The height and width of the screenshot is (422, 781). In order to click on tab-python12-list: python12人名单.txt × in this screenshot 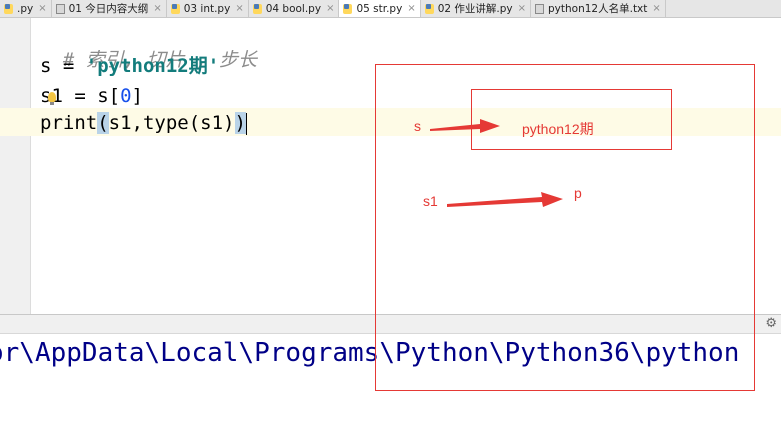, I will do `click(598, 8)`.